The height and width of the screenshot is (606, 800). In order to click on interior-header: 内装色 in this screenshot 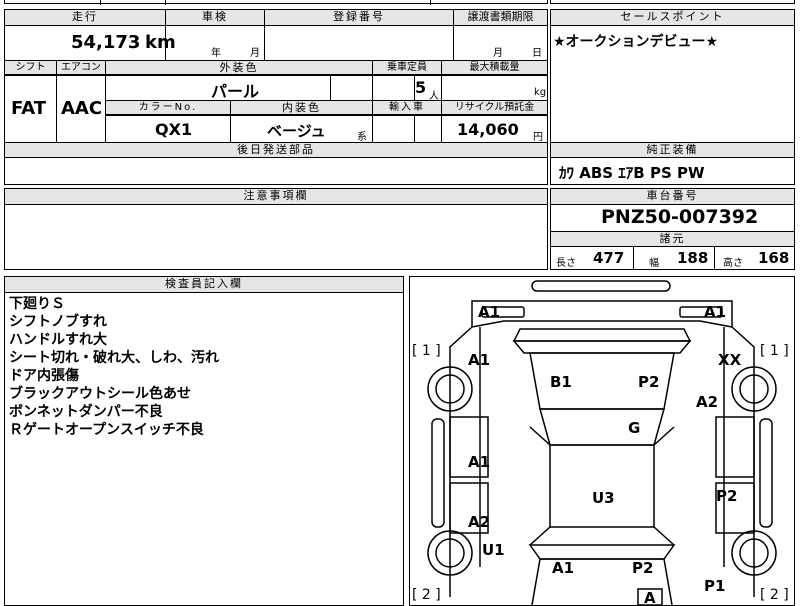, I will do `click(301, 108)`.